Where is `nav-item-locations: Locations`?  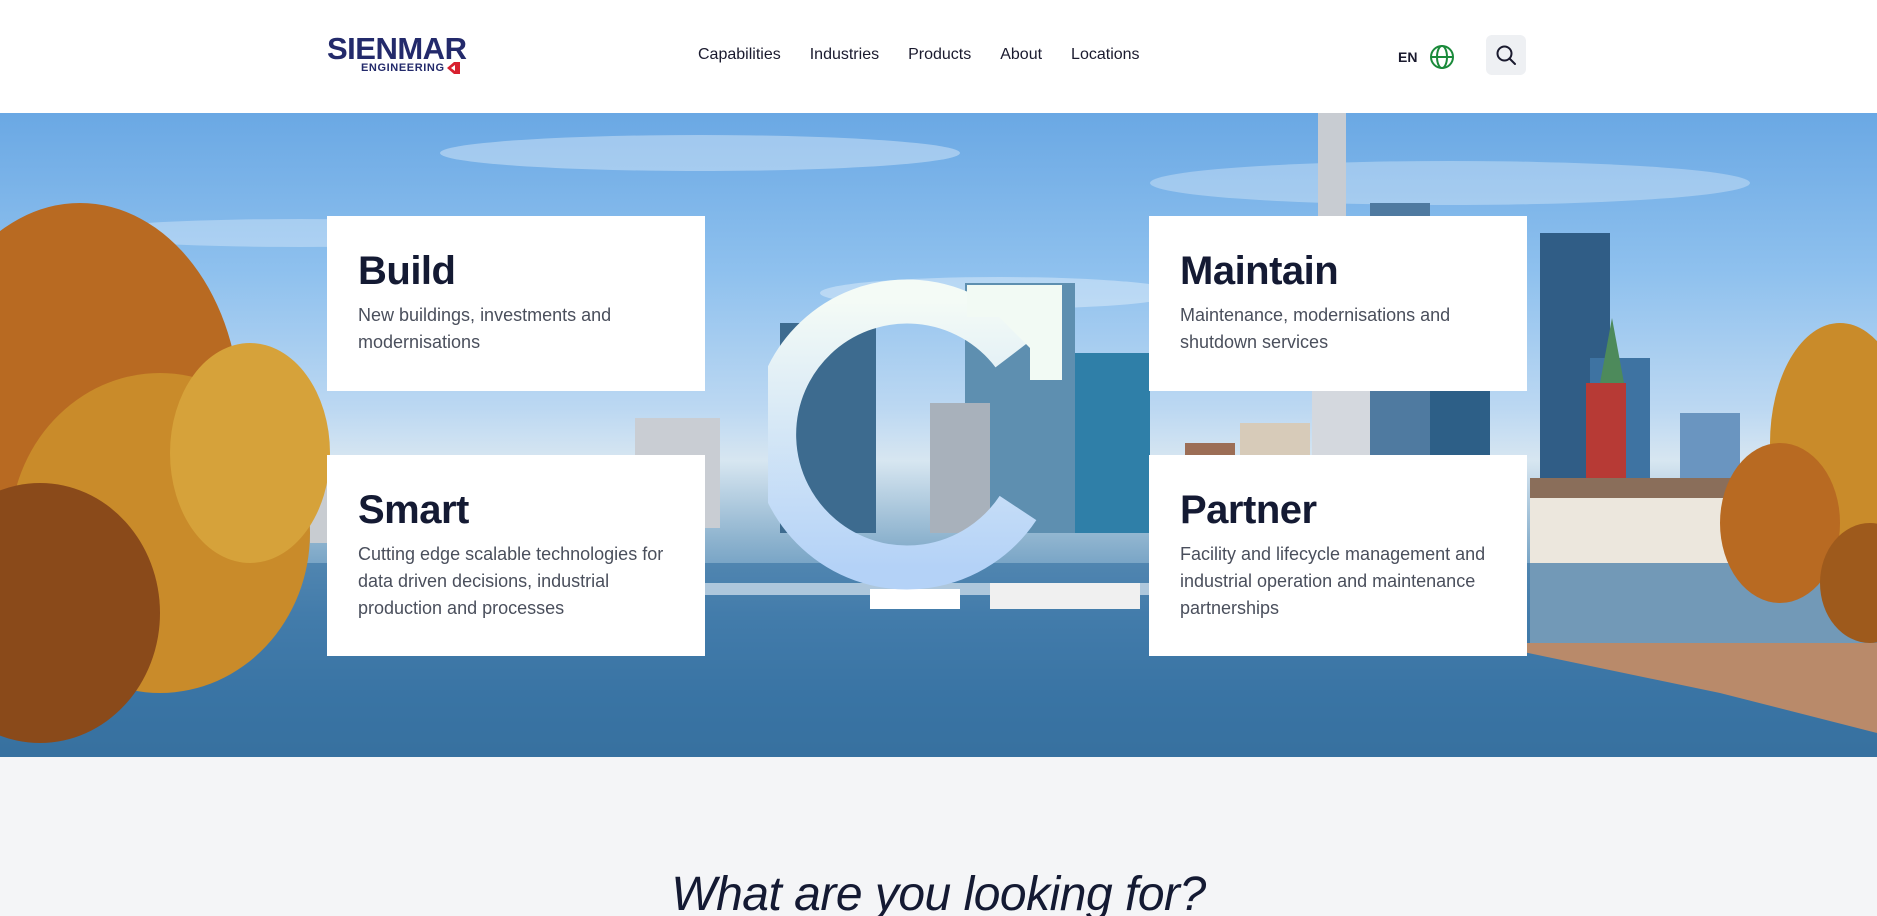
nav-item-locations: Locations is located at coordinates (1105, 55).